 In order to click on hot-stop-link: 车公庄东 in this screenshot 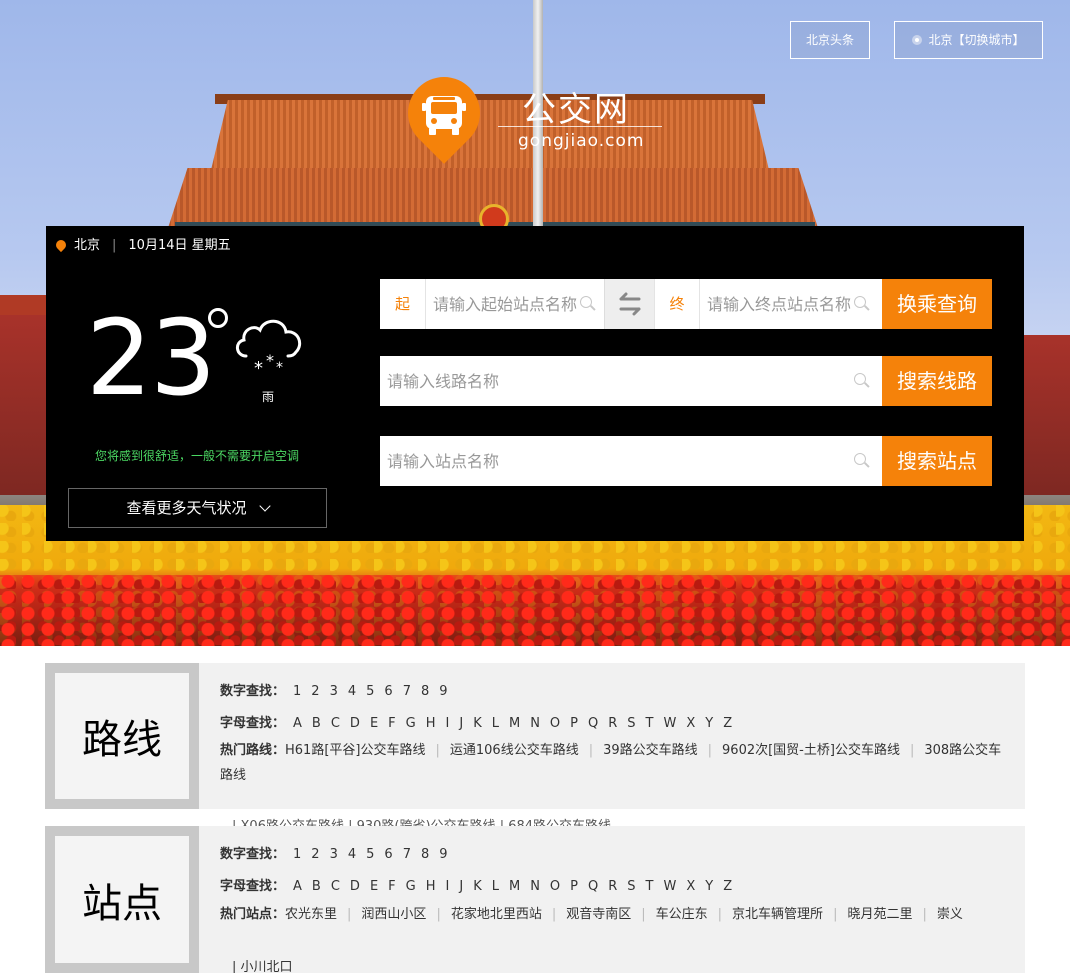, I will do `click(682, 914)`.